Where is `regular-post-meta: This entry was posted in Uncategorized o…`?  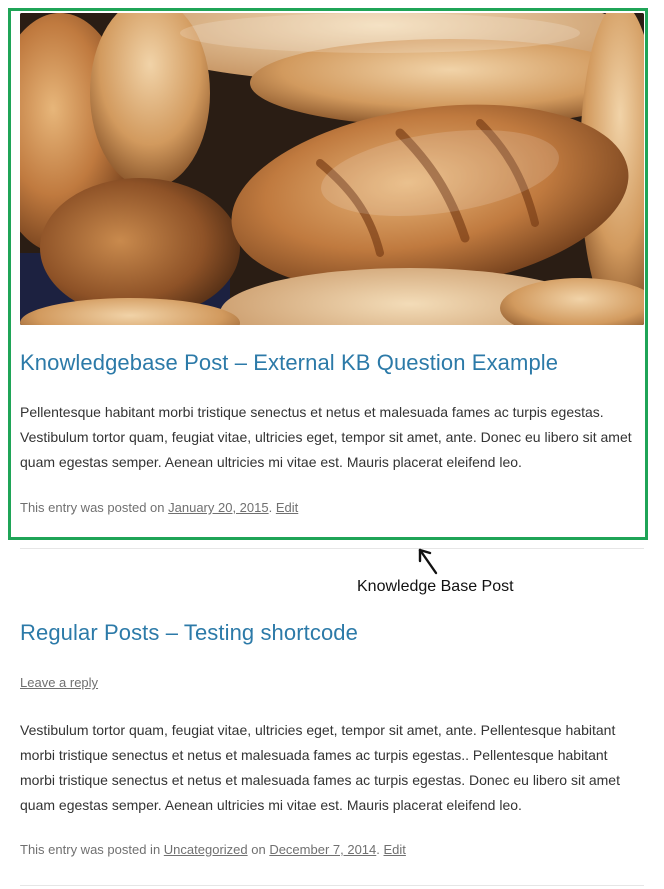 regular-post-meta: This entry was posted in Uncategorized o… is located at coordinates (213, 849).